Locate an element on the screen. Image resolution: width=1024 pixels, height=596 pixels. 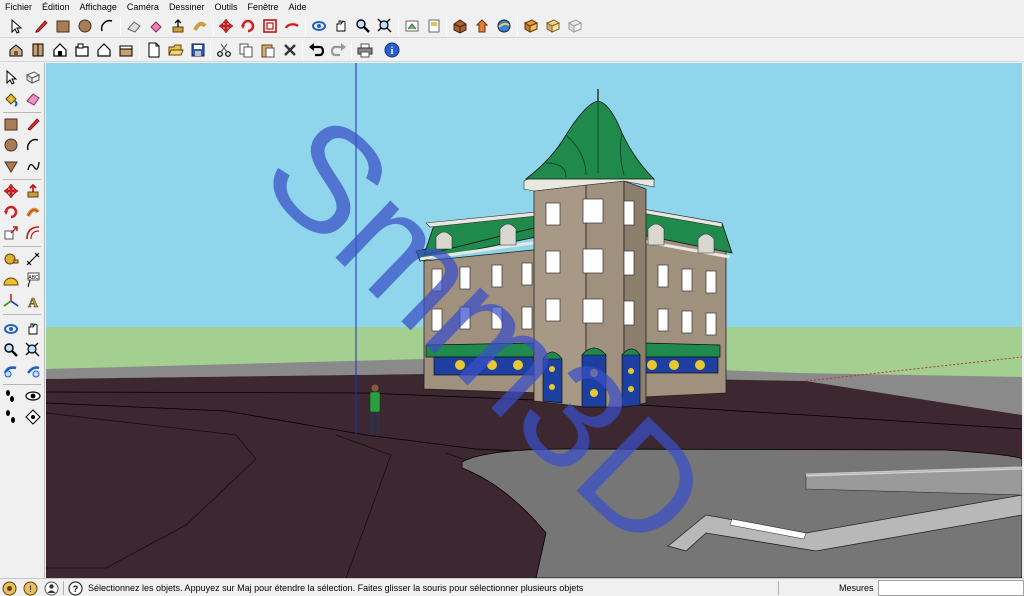
model-info-icon: i is located at coordinates (392, 50).